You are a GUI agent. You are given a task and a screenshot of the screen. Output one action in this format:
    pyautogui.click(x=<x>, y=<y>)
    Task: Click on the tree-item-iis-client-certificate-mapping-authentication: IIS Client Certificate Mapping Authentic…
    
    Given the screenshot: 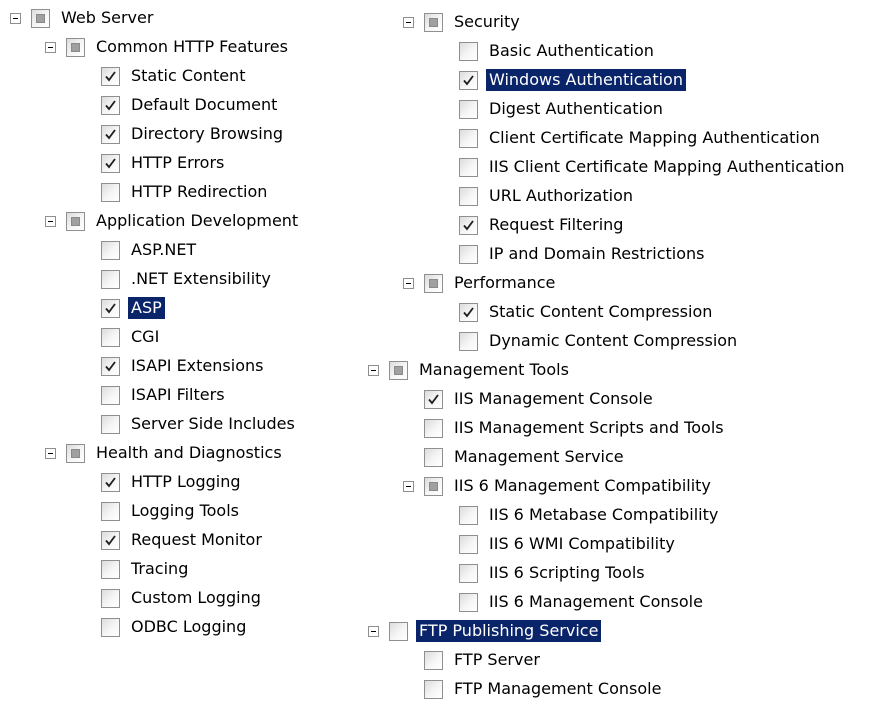 What is the action you would take?
    pyautogui.click(x=653, y=167)
    